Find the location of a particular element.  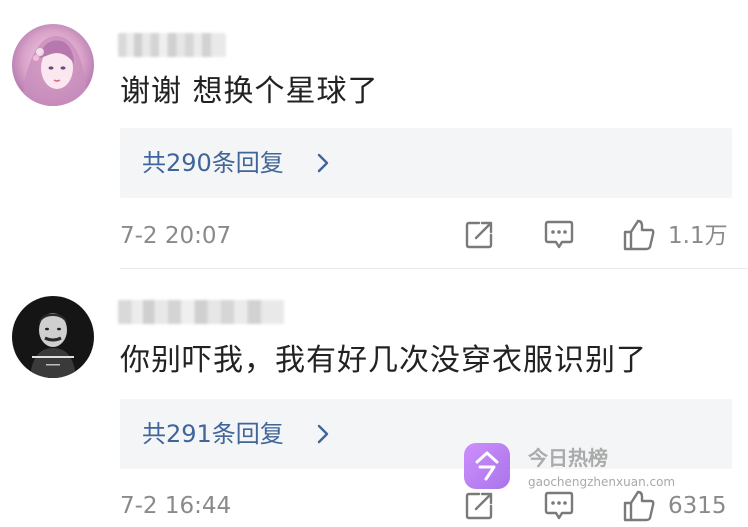

comment-text: 你别吓我，我有好几次没穿衣服识别了 is located at coordinates (383, 360).